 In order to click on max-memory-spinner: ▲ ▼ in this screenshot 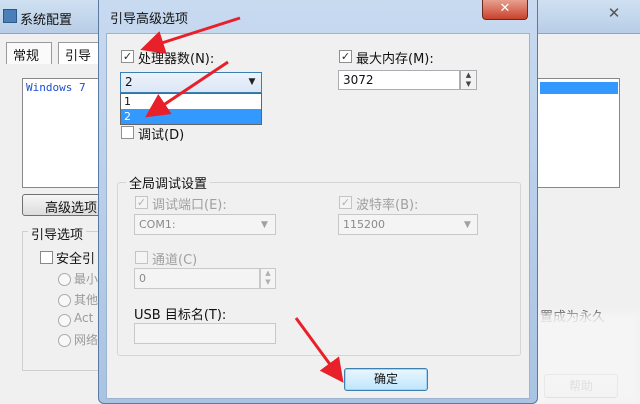, I will do `click(468, 80)`.